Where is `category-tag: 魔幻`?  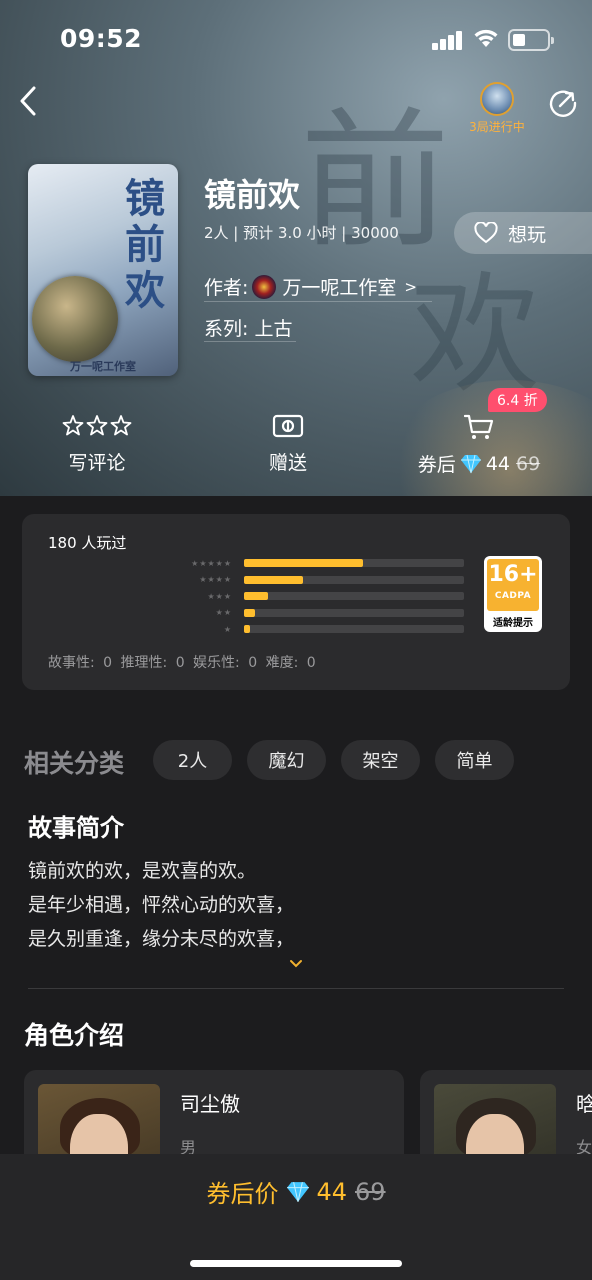 category-tag: 魔幻 is located at coordinates (286, 760).